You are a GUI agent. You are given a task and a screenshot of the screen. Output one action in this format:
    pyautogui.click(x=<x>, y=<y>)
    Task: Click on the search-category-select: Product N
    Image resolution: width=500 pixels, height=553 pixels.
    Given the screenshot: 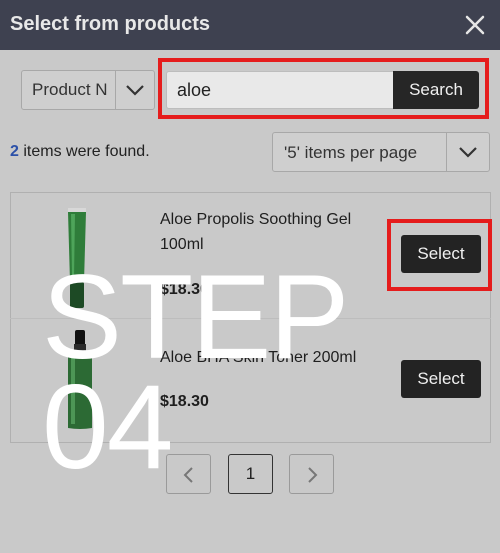 What is the action you would take?
    pyautogui.click(x=88, y=90)
    